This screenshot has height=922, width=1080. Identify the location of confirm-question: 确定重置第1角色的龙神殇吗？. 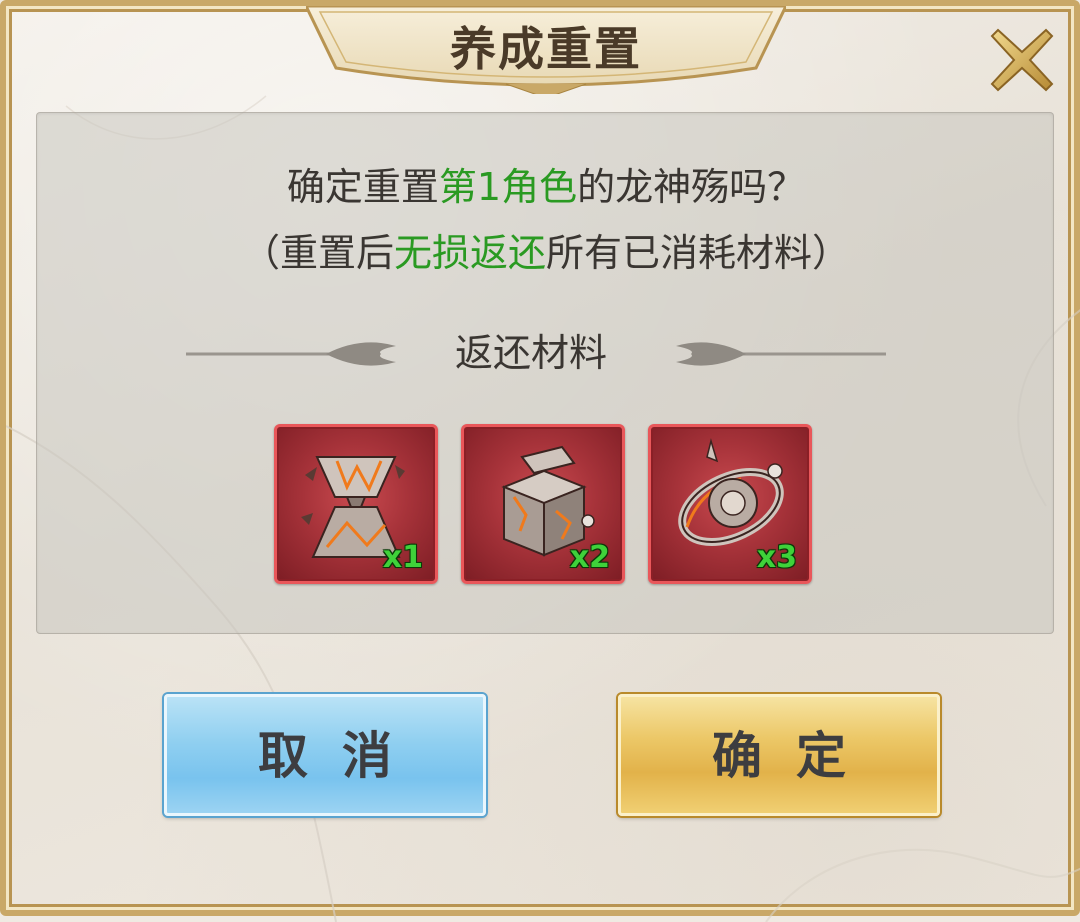
(543, 183).